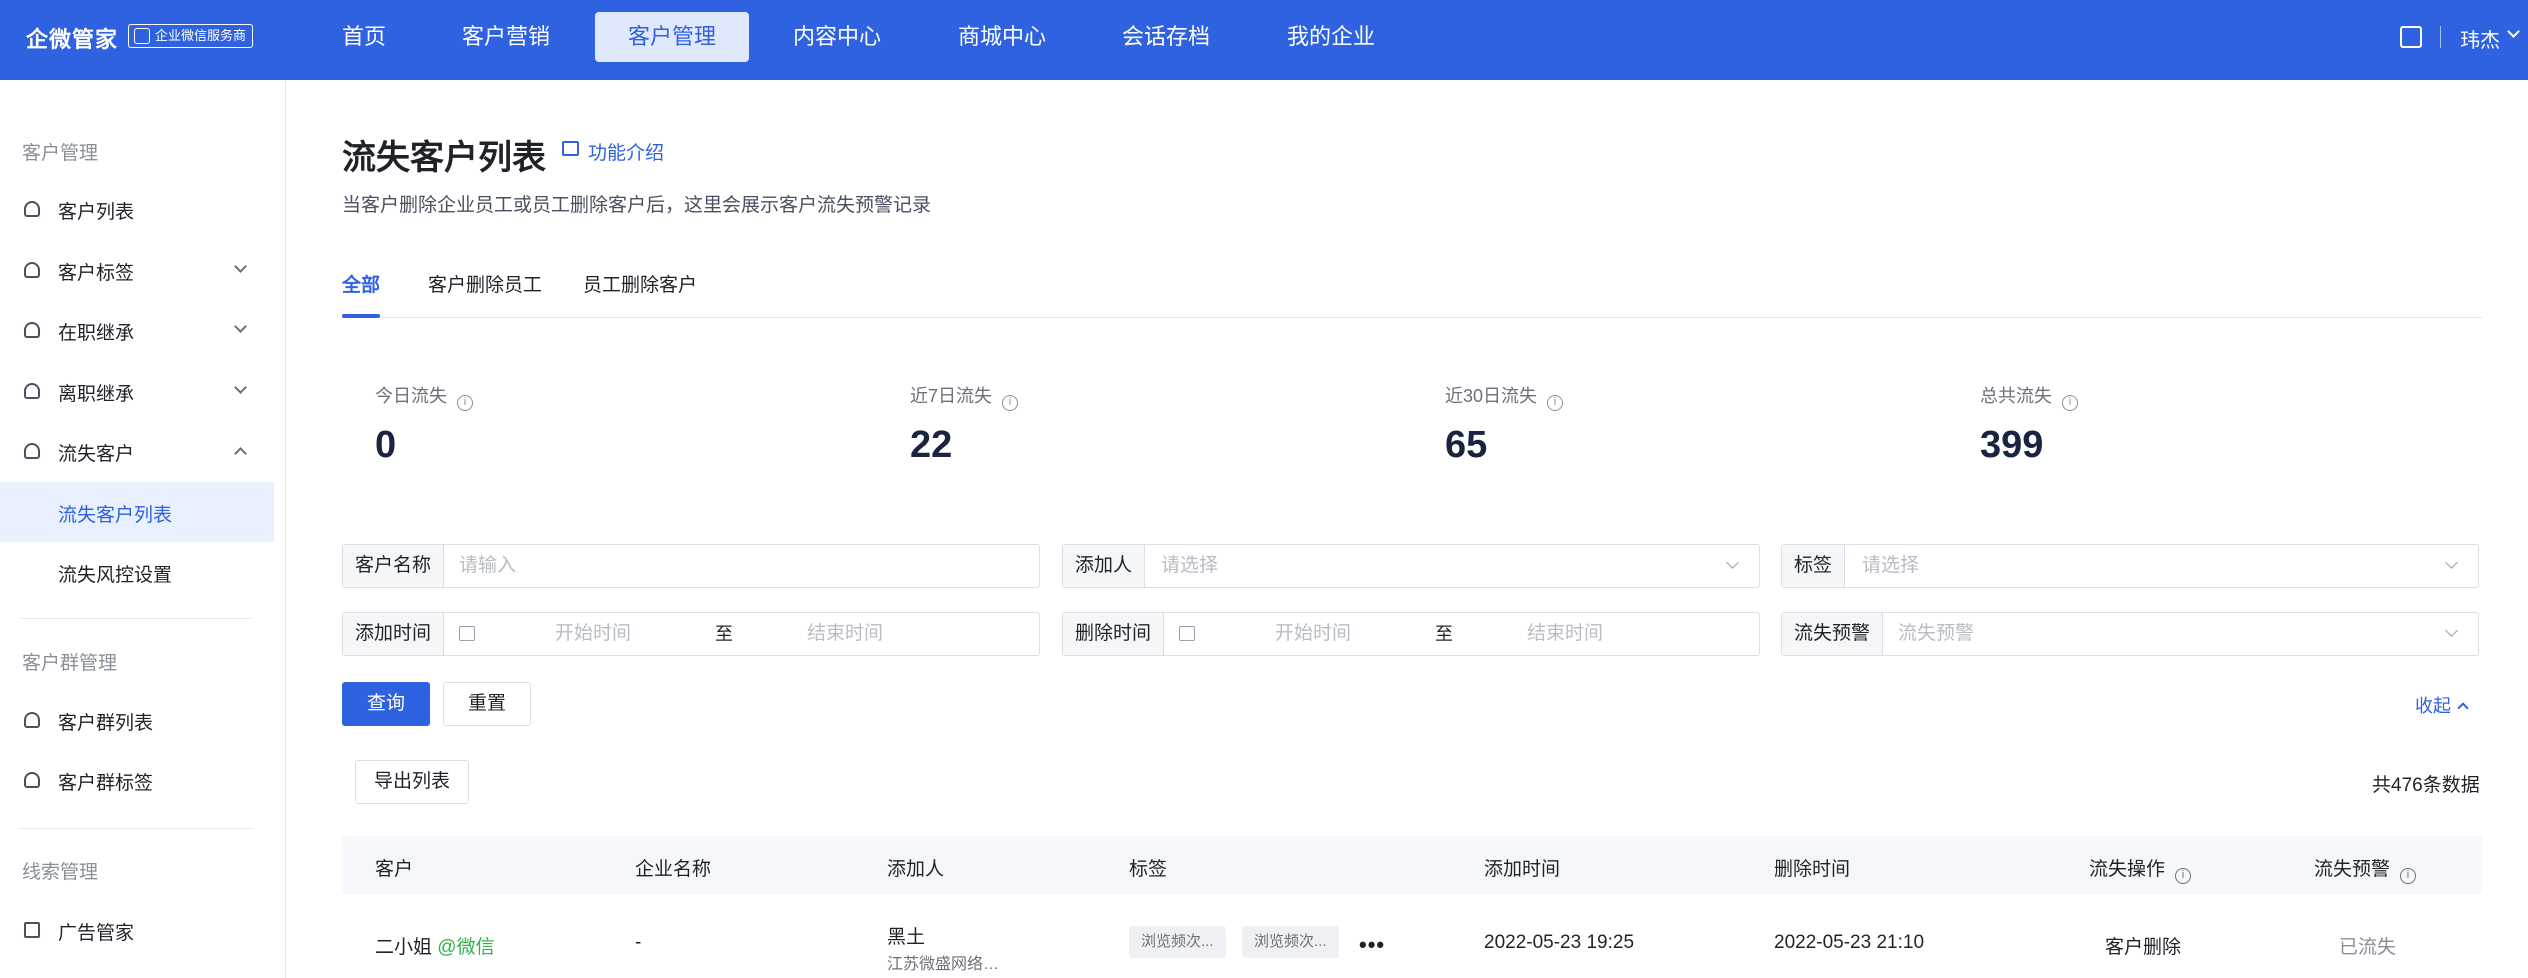 This screenshot has height=978, width=2528. Describe the element at coordinates (1891, 565) in the screenshot. I see `tag-placeholder: 请选择` at that location.